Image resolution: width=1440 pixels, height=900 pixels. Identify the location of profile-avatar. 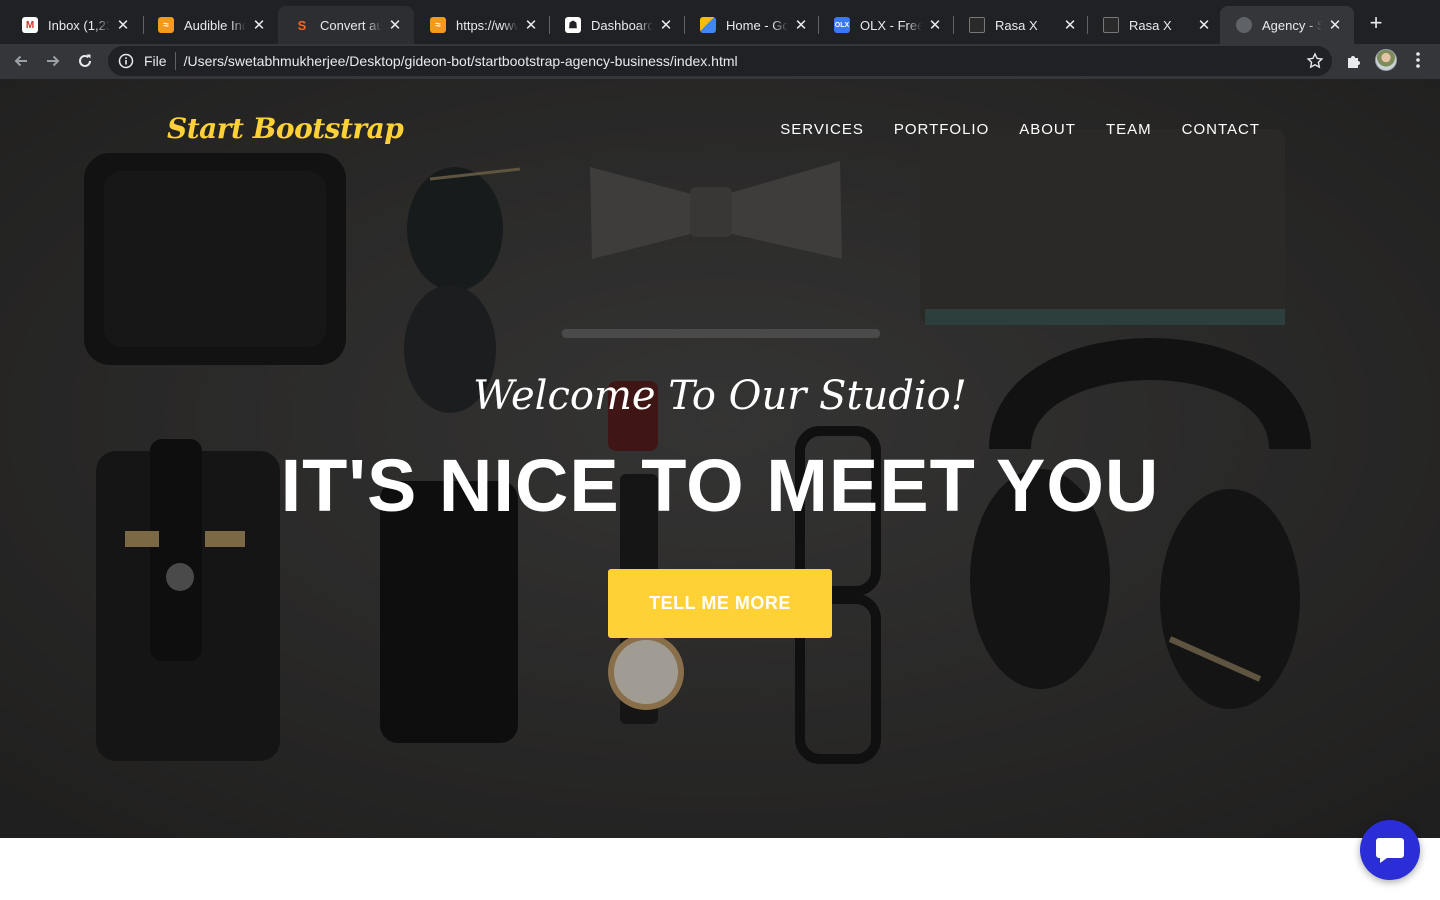
(1386, 60).